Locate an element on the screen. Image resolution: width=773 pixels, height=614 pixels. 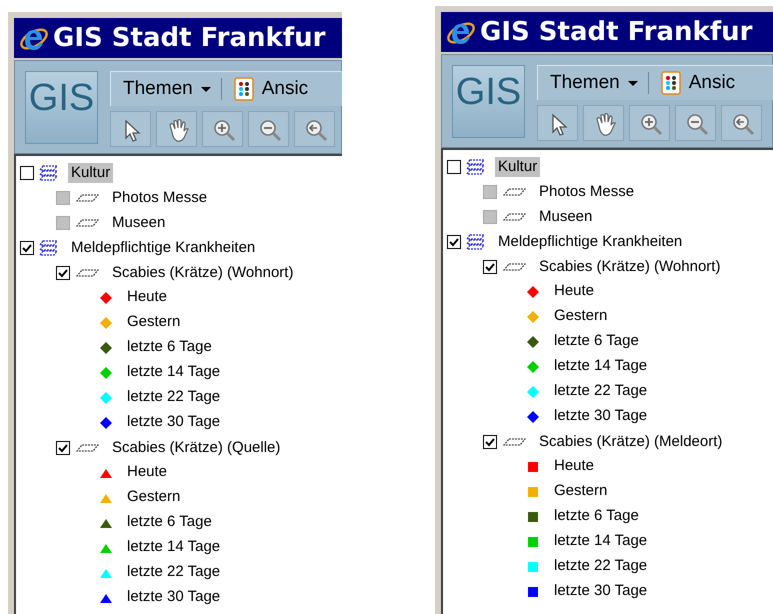
layer-name: Scabies (Krätze) (Quelle) is located at coordinates (196, 448).